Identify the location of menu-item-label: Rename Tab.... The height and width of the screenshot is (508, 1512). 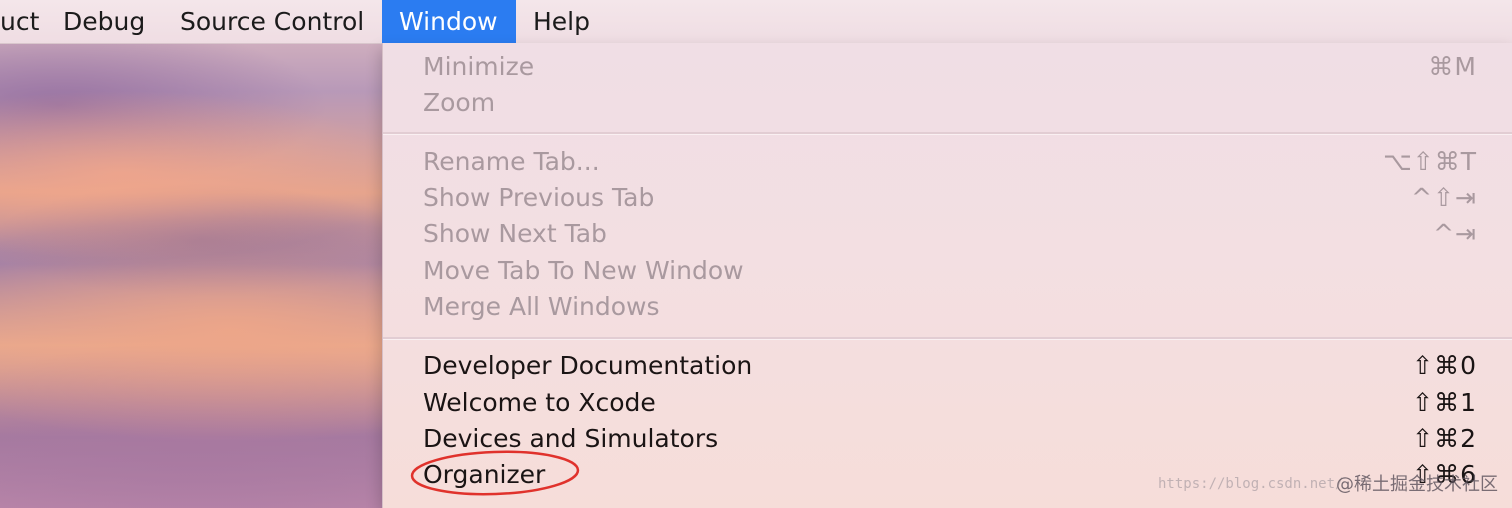
(511, 161).